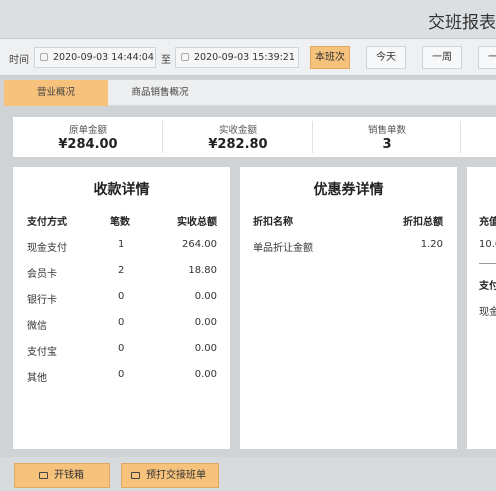  What do you see at coordinates (69, 475) in the screenshot?
I see `open-cash-drawer-label: 开钱箱` at bounding box center [69, 475].